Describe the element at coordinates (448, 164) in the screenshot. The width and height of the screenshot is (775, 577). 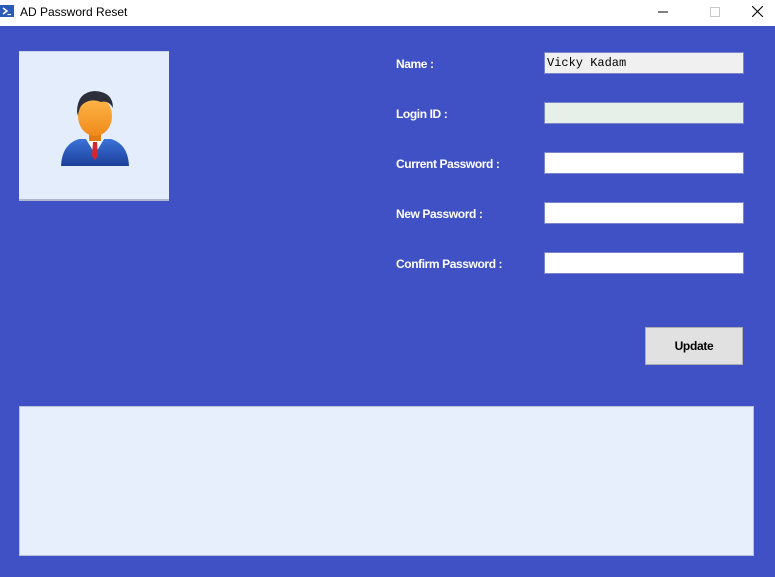
I see `current-password-label: Current Password :` at that location.